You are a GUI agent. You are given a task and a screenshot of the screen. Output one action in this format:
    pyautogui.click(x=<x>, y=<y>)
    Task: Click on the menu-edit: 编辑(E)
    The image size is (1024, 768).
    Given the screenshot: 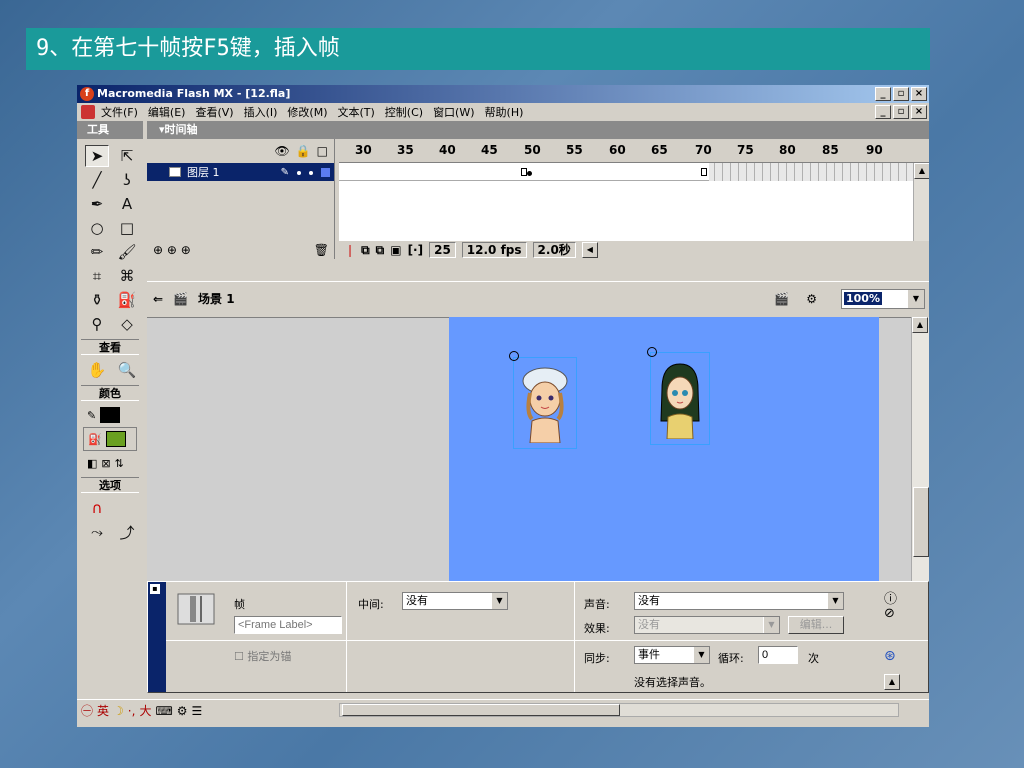 What is the action you would take?
    pyautogui.click(x=167, y=112)
    